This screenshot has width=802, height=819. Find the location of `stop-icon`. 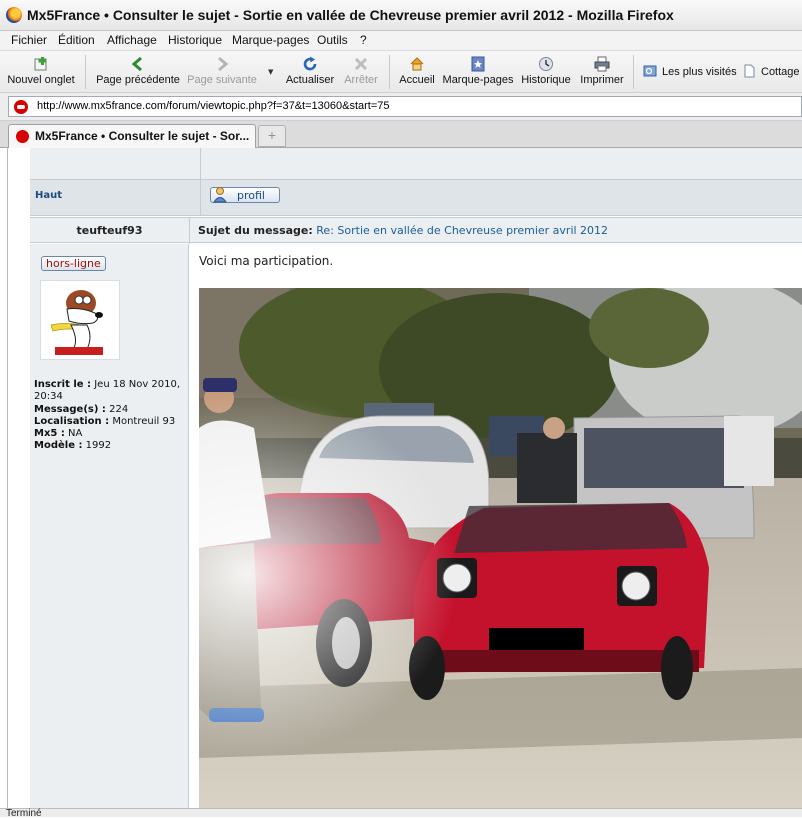

stop-icon is located at coordinates (361, 64).